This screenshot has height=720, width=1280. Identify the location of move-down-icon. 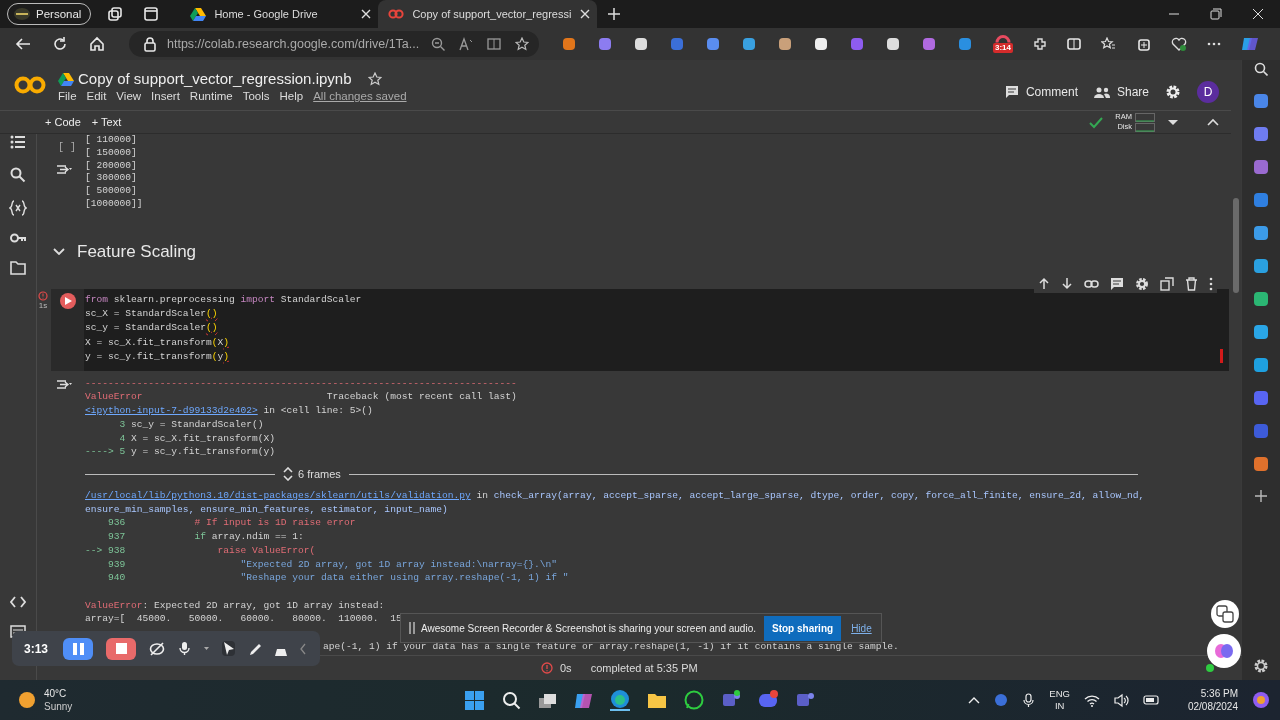
(1067, 284).